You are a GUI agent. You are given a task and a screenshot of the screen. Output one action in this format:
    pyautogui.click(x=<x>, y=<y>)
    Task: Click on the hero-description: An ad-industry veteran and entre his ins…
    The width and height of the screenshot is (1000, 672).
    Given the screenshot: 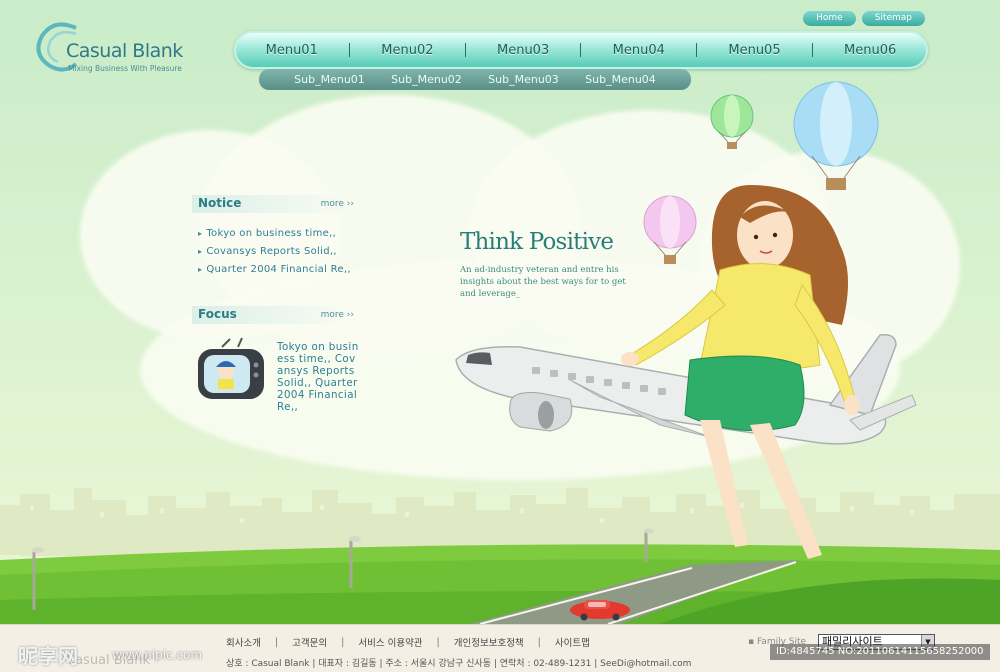 What is the action you would take?
    pyautogui.click(x=543, y=282)
    